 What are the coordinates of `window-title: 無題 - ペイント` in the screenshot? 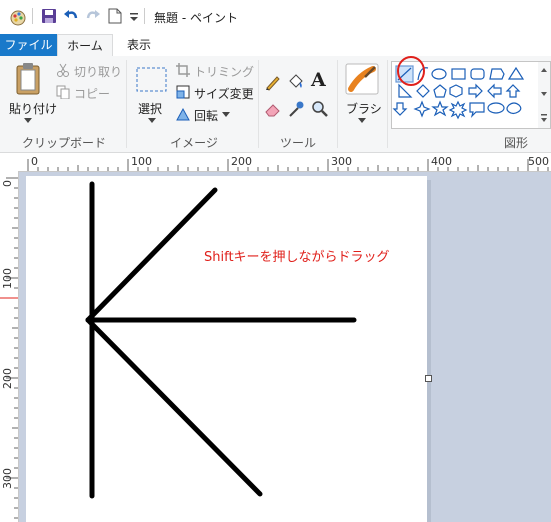 It's located at (196, 18).